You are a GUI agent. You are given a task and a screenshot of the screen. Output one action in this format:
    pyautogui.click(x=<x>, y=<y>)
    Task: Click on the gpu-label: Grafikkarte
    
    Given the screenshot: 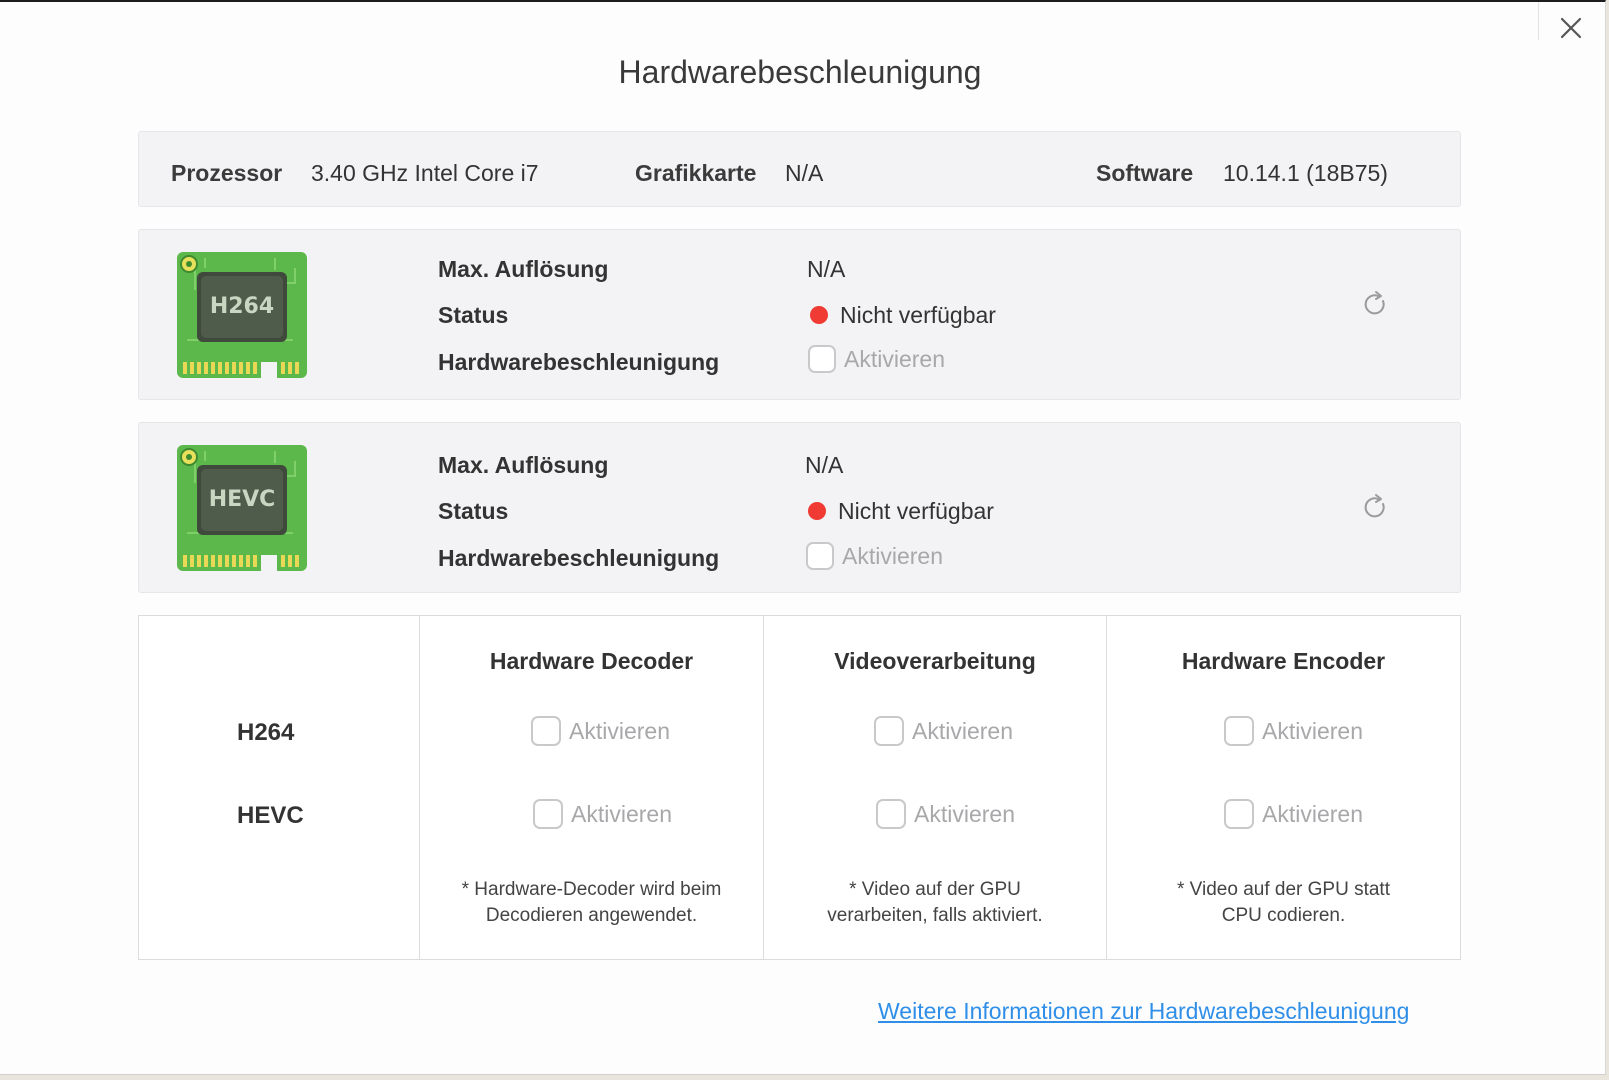 What is the action you would take?
    pyautogui.click(x=696, y=173)
    